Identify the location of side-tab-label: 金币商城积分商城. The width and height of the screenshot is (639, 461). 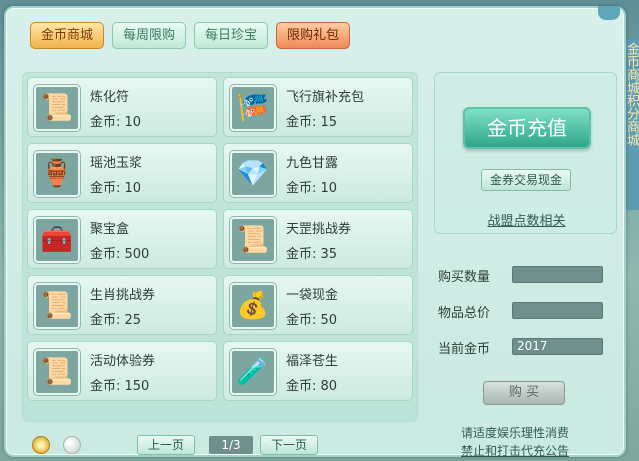
(632, 142).